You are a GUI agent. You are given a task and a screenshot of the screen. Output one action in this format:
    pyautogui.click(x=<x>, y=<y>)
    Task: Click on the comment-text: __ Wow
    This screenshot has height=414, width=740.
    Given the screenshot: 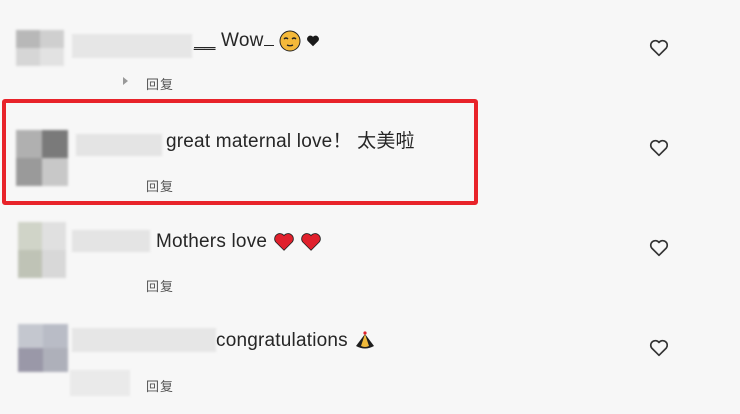 What is the action you would take?
    pyautogui.click(x=257, y=41)
    